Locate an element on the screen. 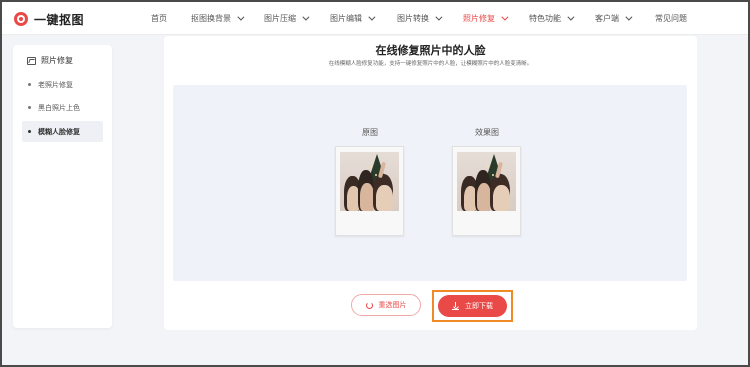 The image size is (750, 367). result-image is located at coordinates (486, 191).